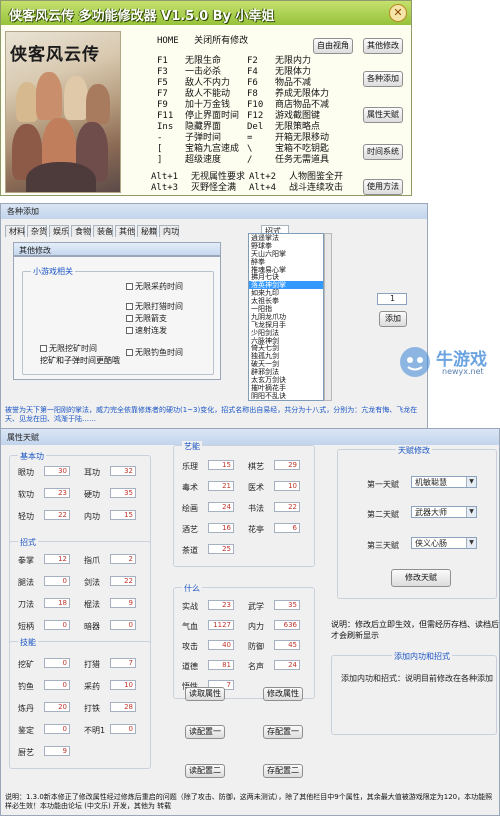 The height and width of the screenshot is (816, 500). Describe the element at coordinates (57, 471) in the screenshot. I see `attr-value-input: 30` at that location.